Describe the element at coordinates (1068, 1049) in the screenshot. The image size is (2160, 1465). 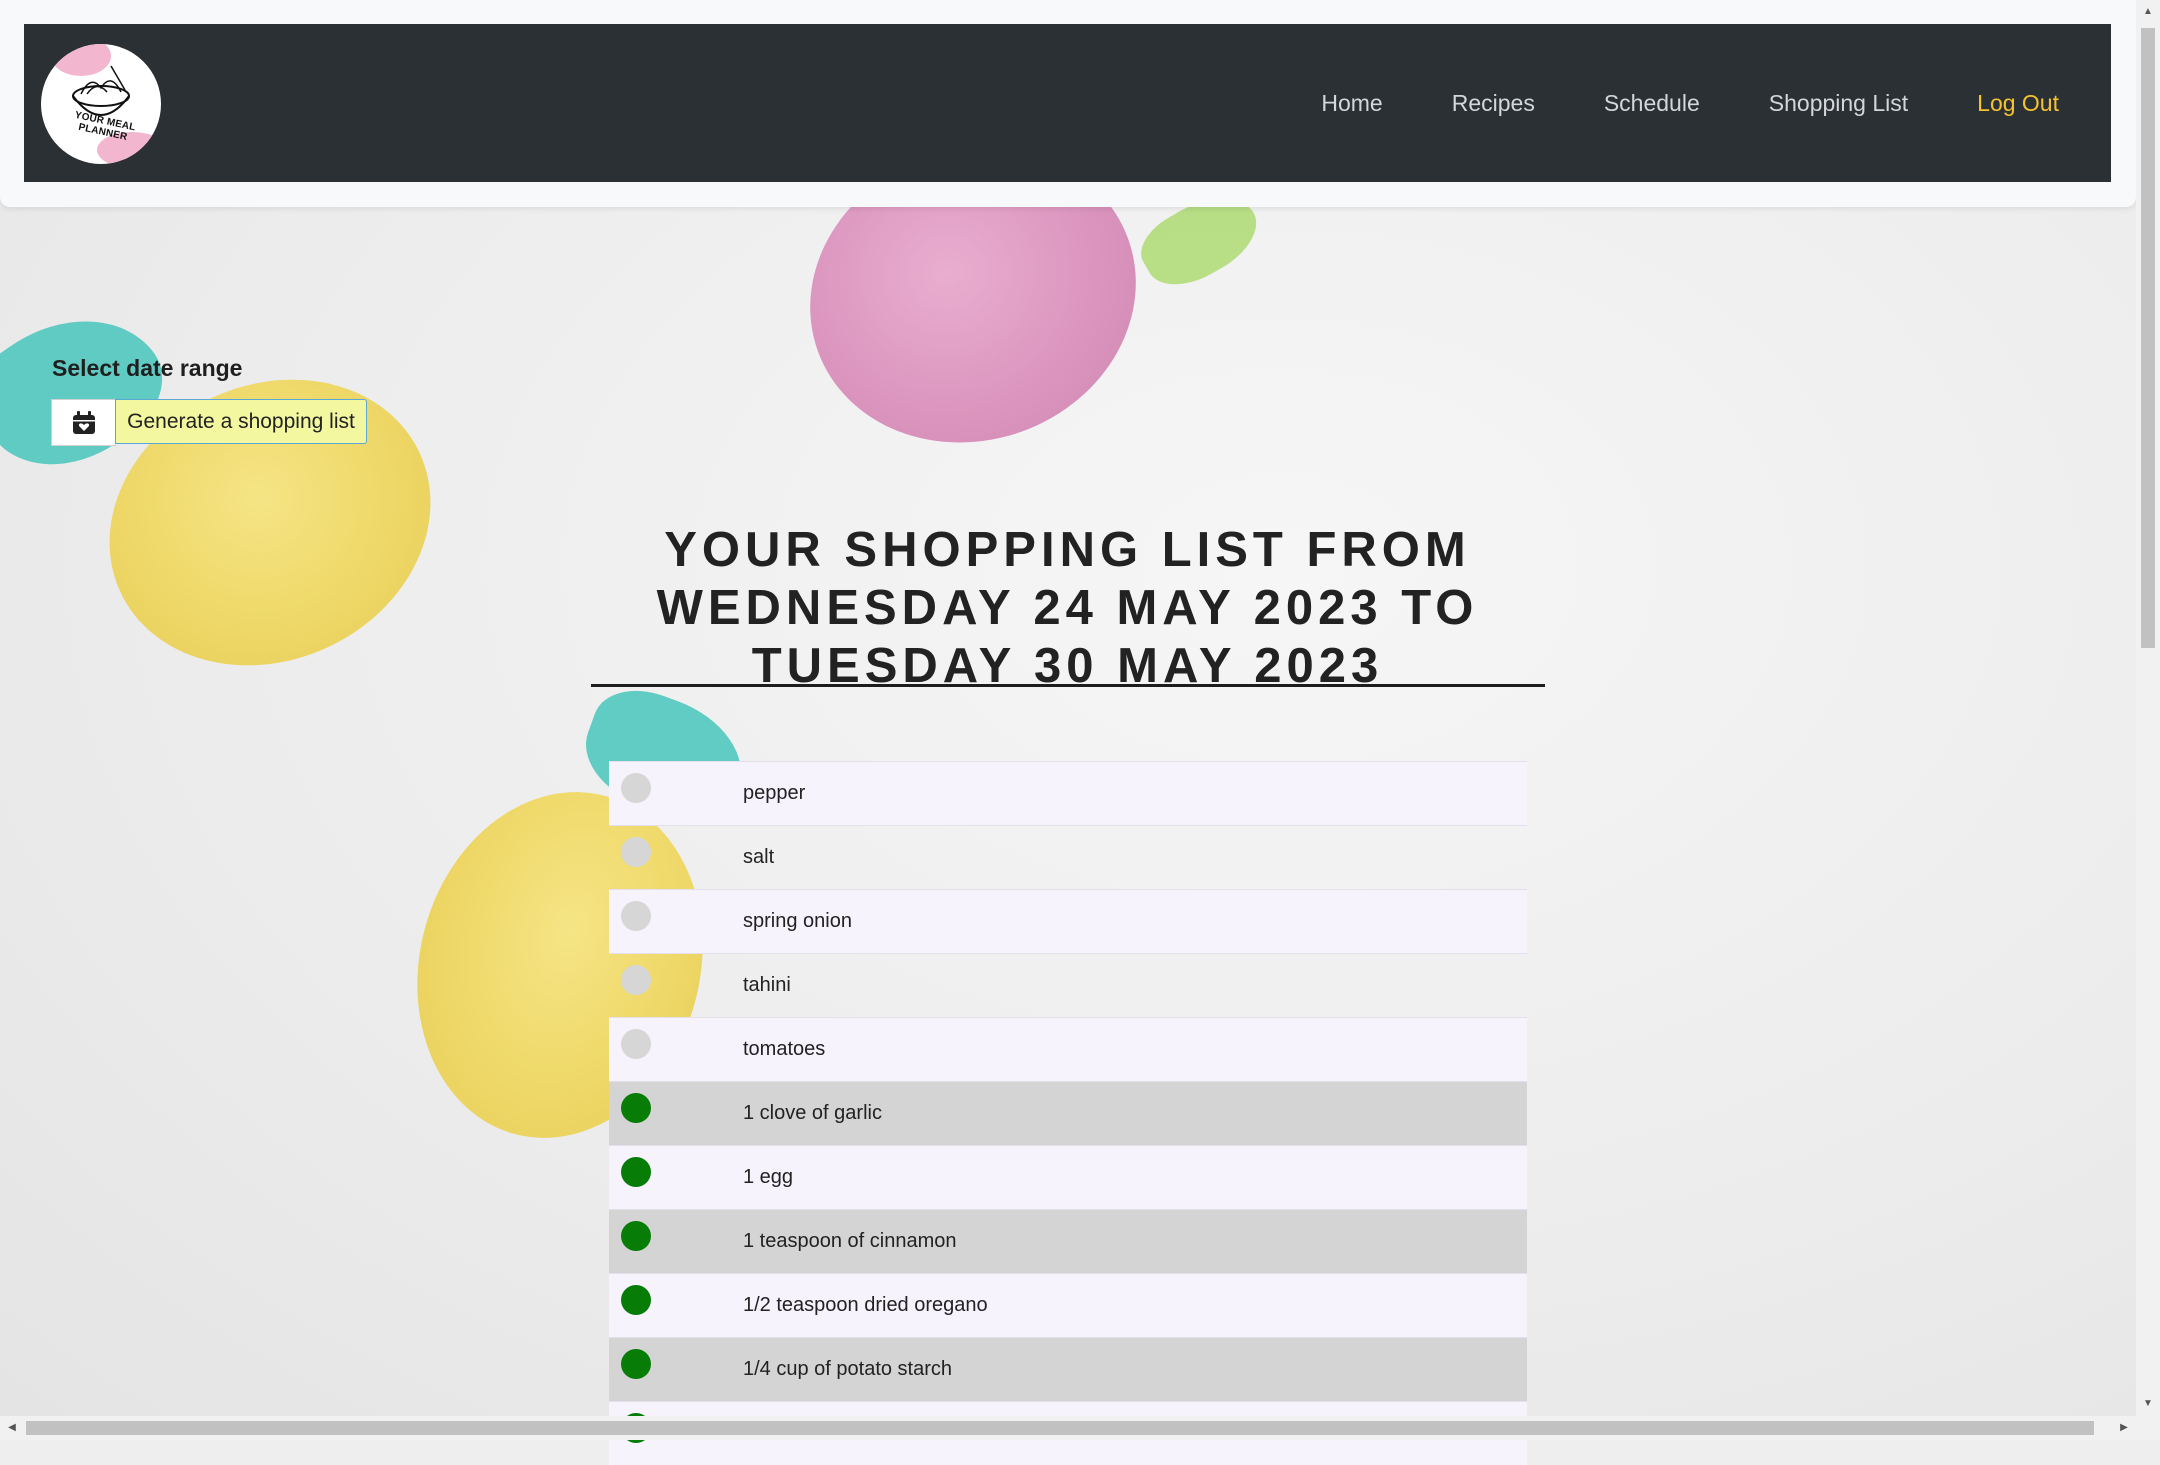
I see `shopping-list-item: tomatoes` at that location.